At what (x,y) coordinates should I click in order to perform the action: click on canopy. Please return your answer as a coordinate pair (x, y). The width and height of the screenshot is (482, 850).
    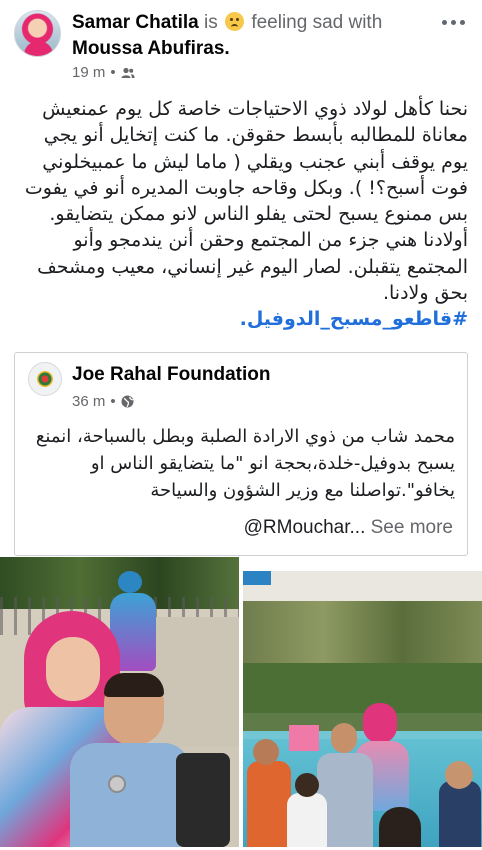
    Looking at the image, I should click on (257, 578).